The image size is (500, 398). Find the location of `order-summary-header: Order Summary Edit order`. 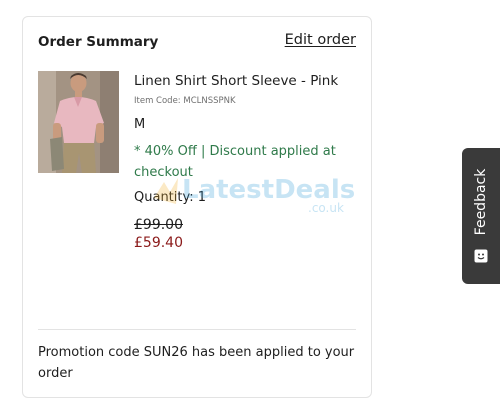

order-summary-header: Order Summary Edit order is located at coordinates (197, 44).